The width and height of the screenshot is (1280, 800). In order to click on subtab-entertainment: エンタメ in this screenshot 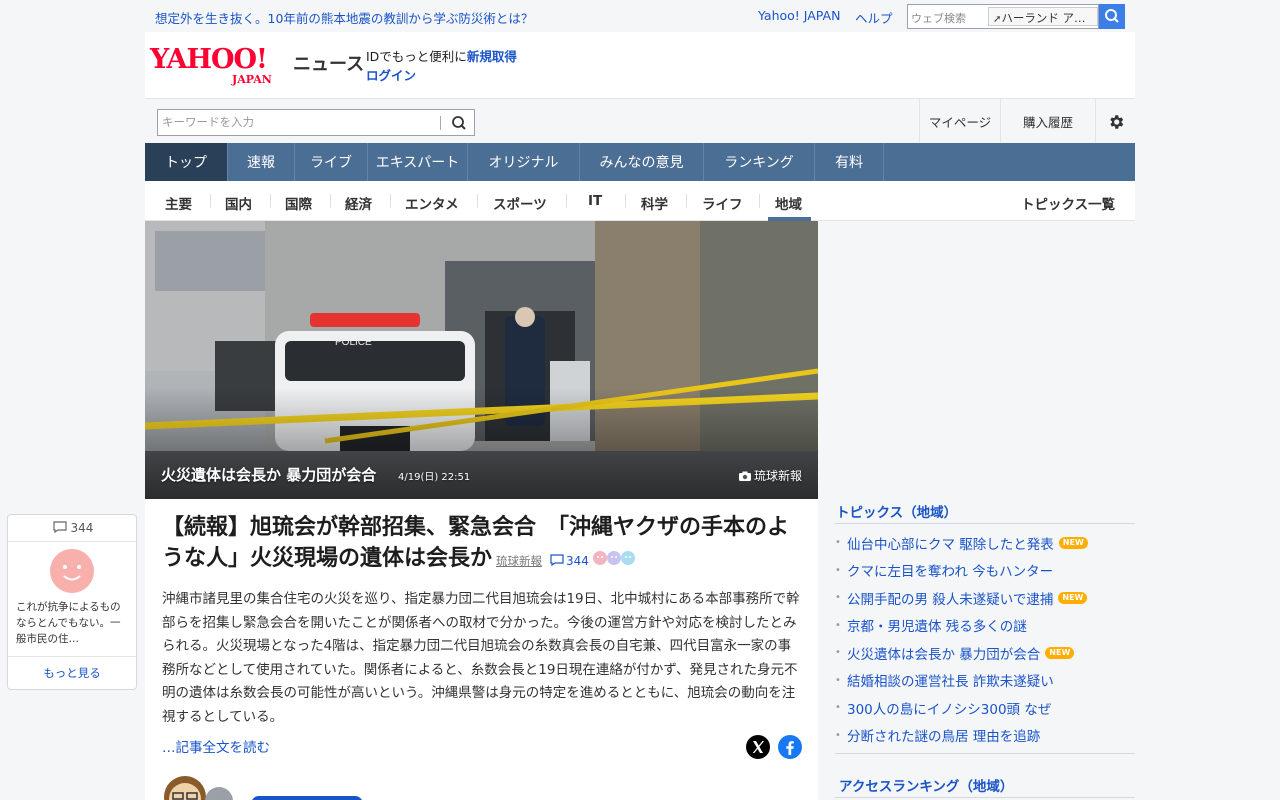, I will do `click(432, 203)`.